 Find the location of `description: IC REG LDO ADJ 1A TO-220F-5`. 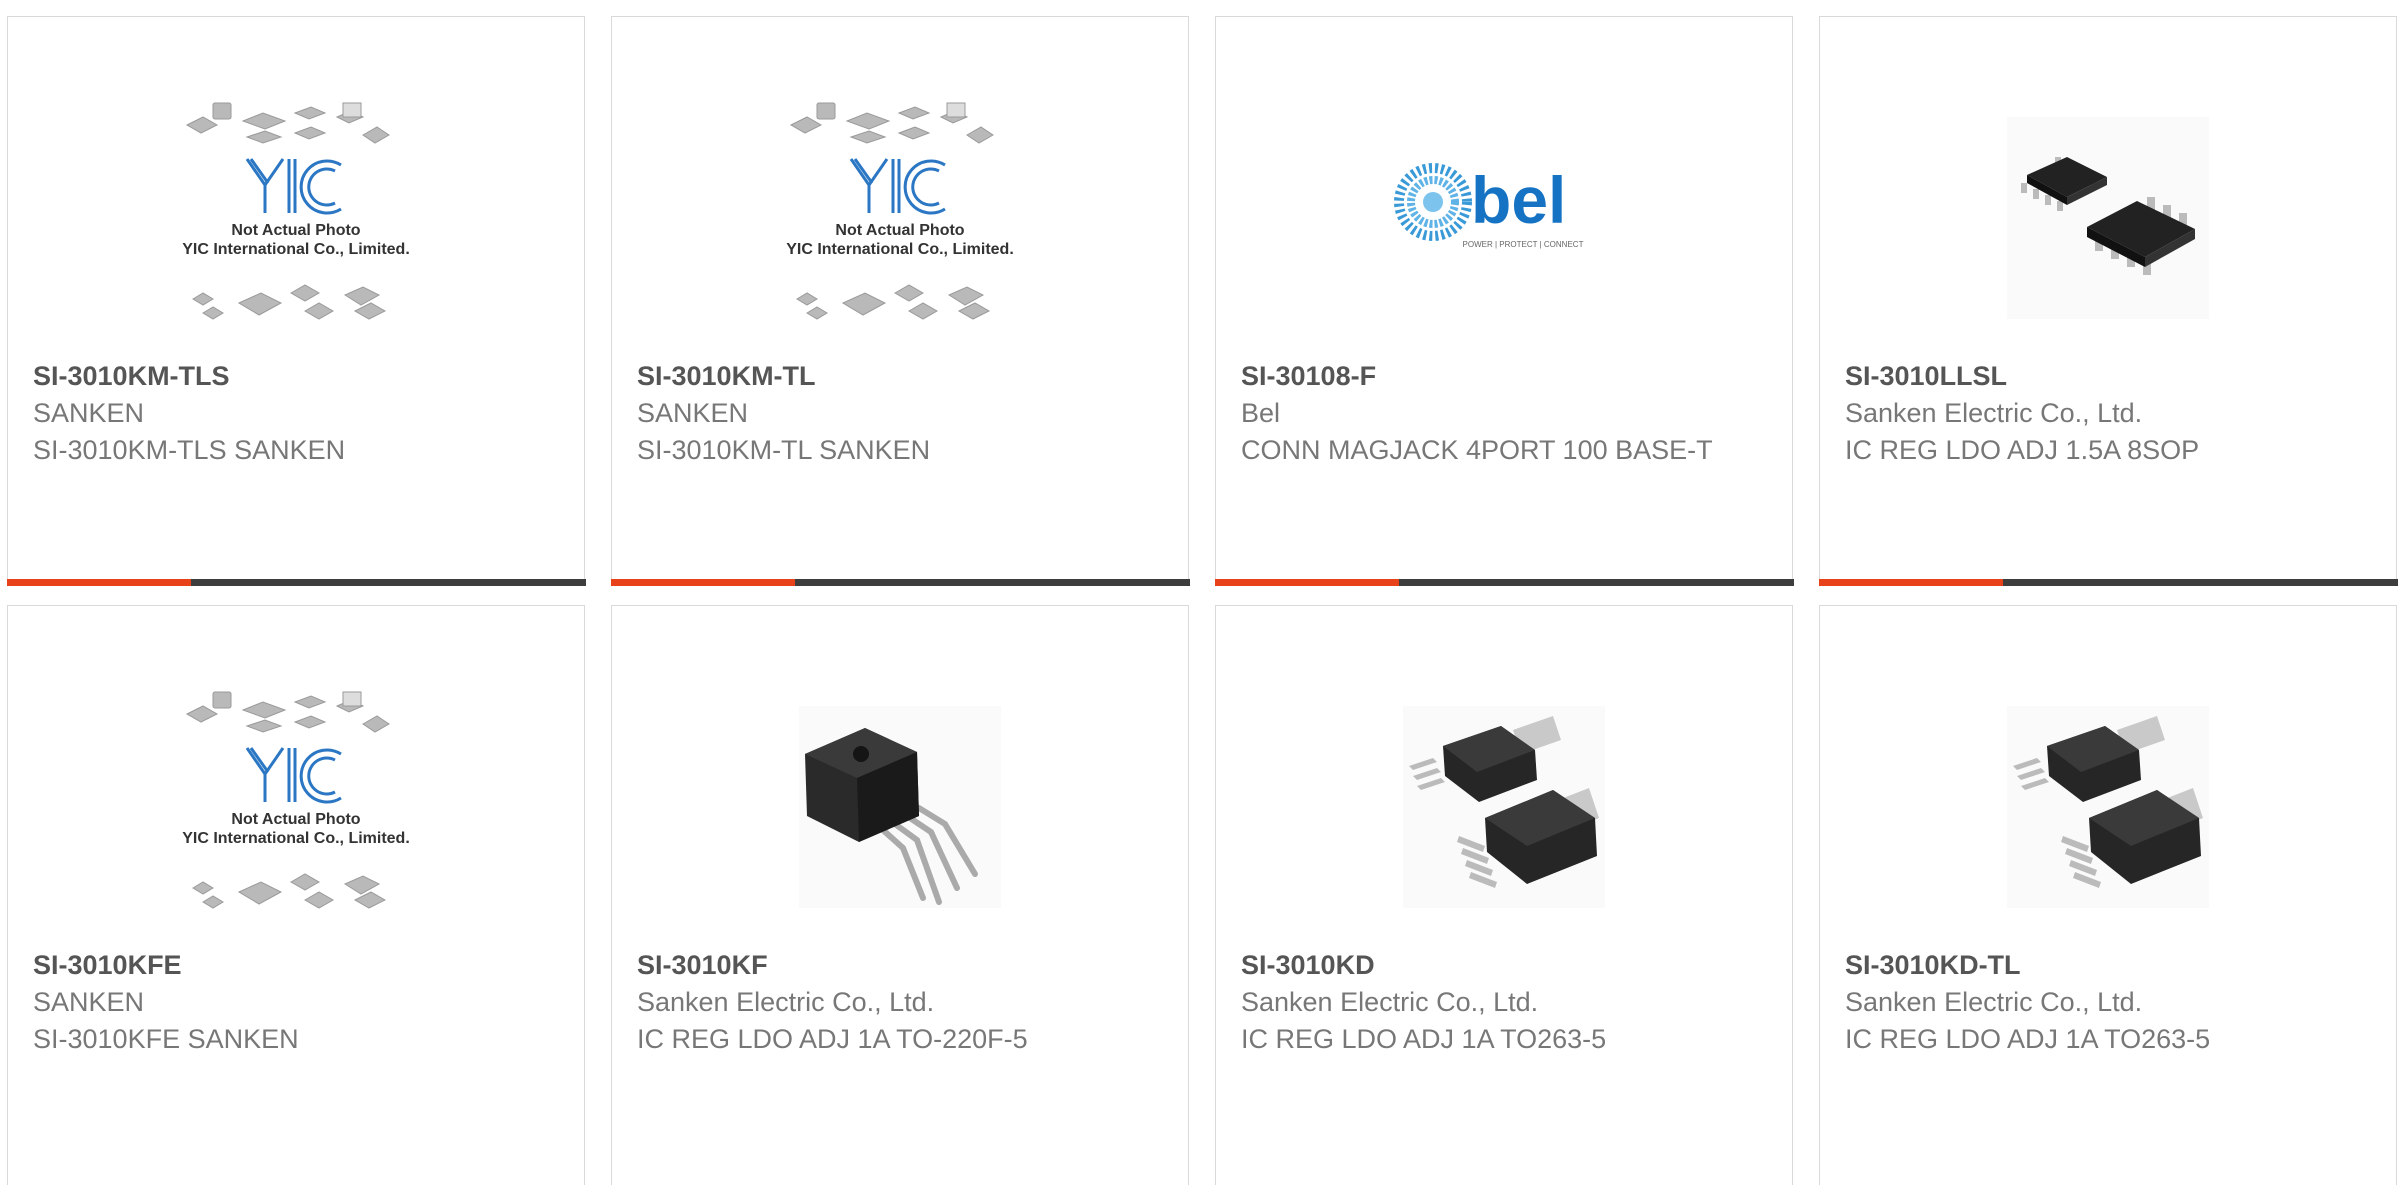

description: IC REG LDO ADJ 1A TO-220F-5 is located at coordinates (832, 1039).